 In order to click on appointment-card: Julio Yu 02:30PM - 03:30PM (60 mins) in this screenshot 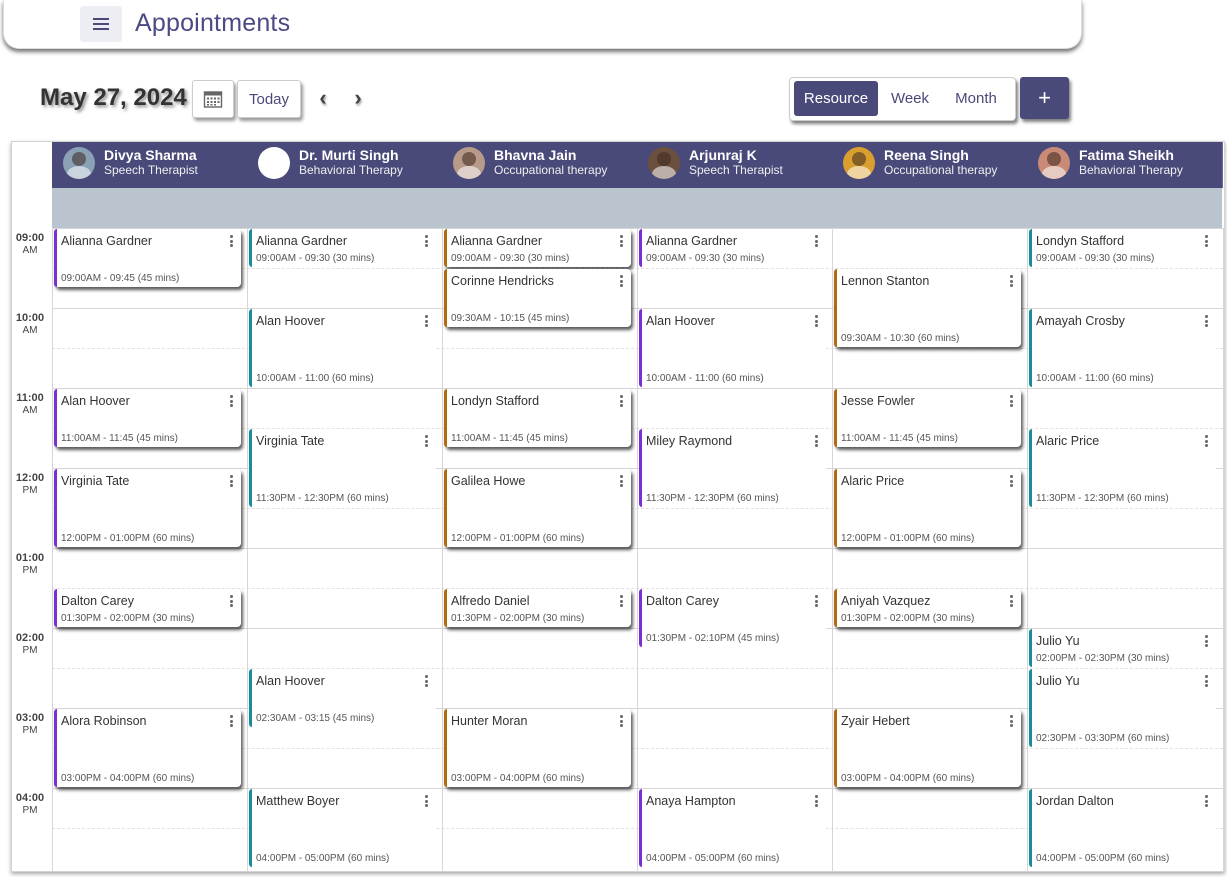, I will do `click(1122, 708)`.